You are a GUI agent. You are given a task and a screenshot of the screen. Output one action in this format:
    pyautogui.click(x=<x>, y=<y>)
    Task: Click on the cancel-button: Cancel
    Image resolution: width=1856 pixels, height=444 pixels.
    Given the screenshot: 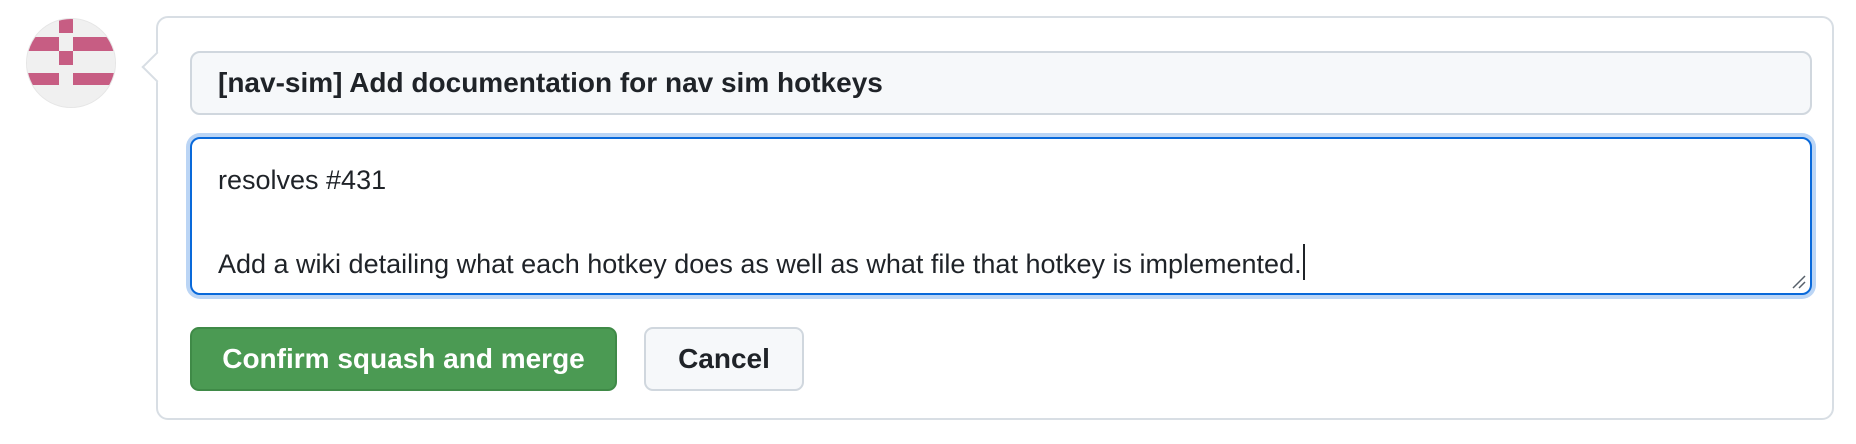 What is the action you would take?
    pyautogui.click(x=724, y=359)
    